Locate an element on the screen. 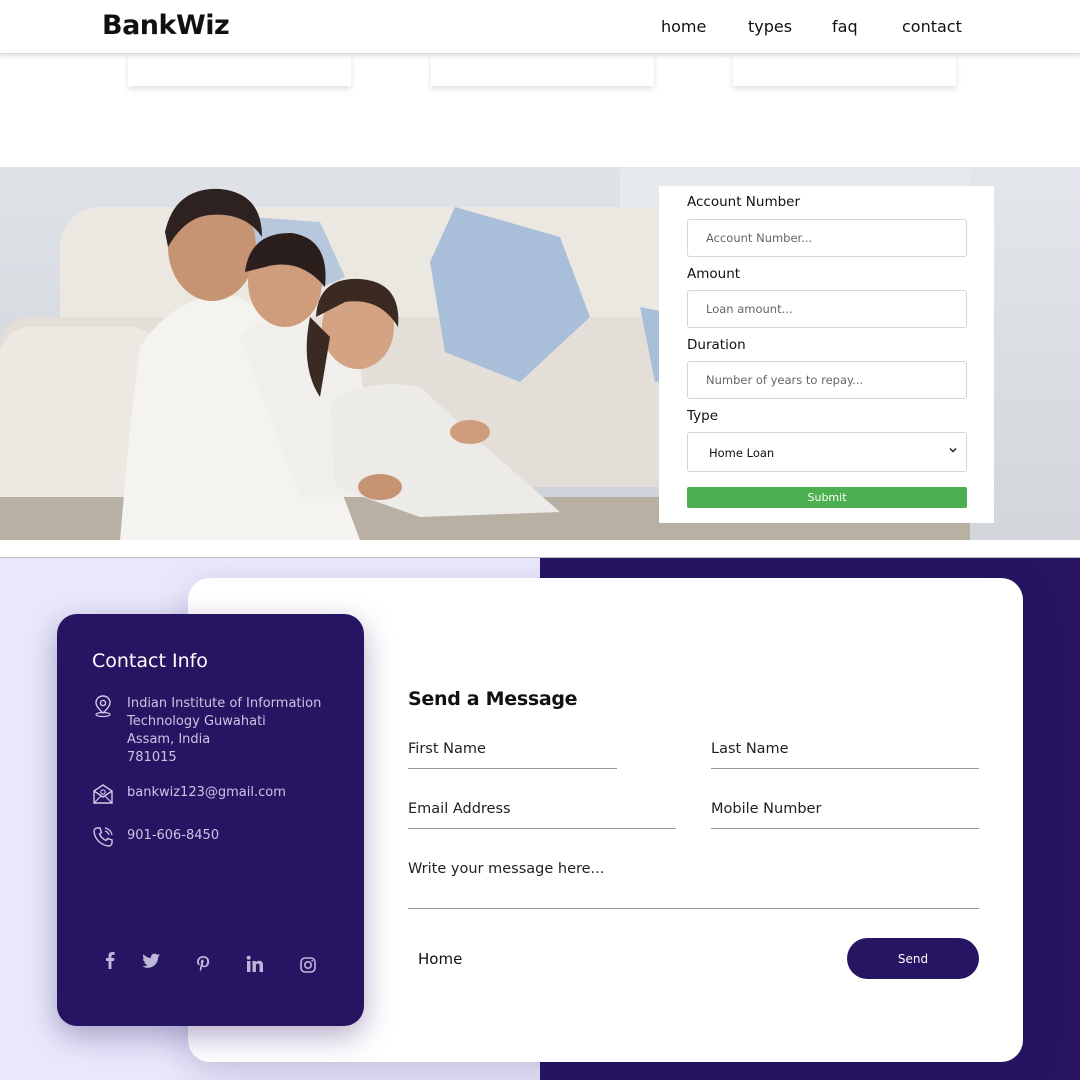 The width and height of the screenshot is (1080, 1080). pinterest-icon is located at coordinates (203, 964).